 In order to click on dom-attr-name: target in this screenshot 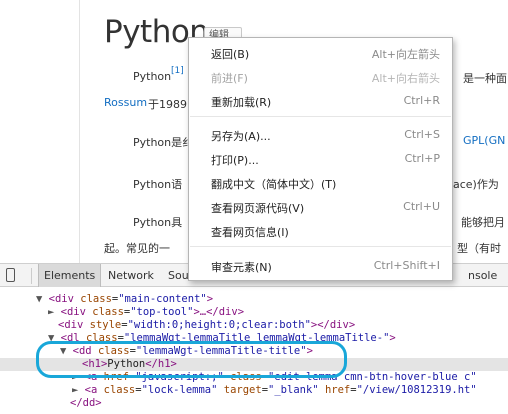, I will do `click(242, 390)`.